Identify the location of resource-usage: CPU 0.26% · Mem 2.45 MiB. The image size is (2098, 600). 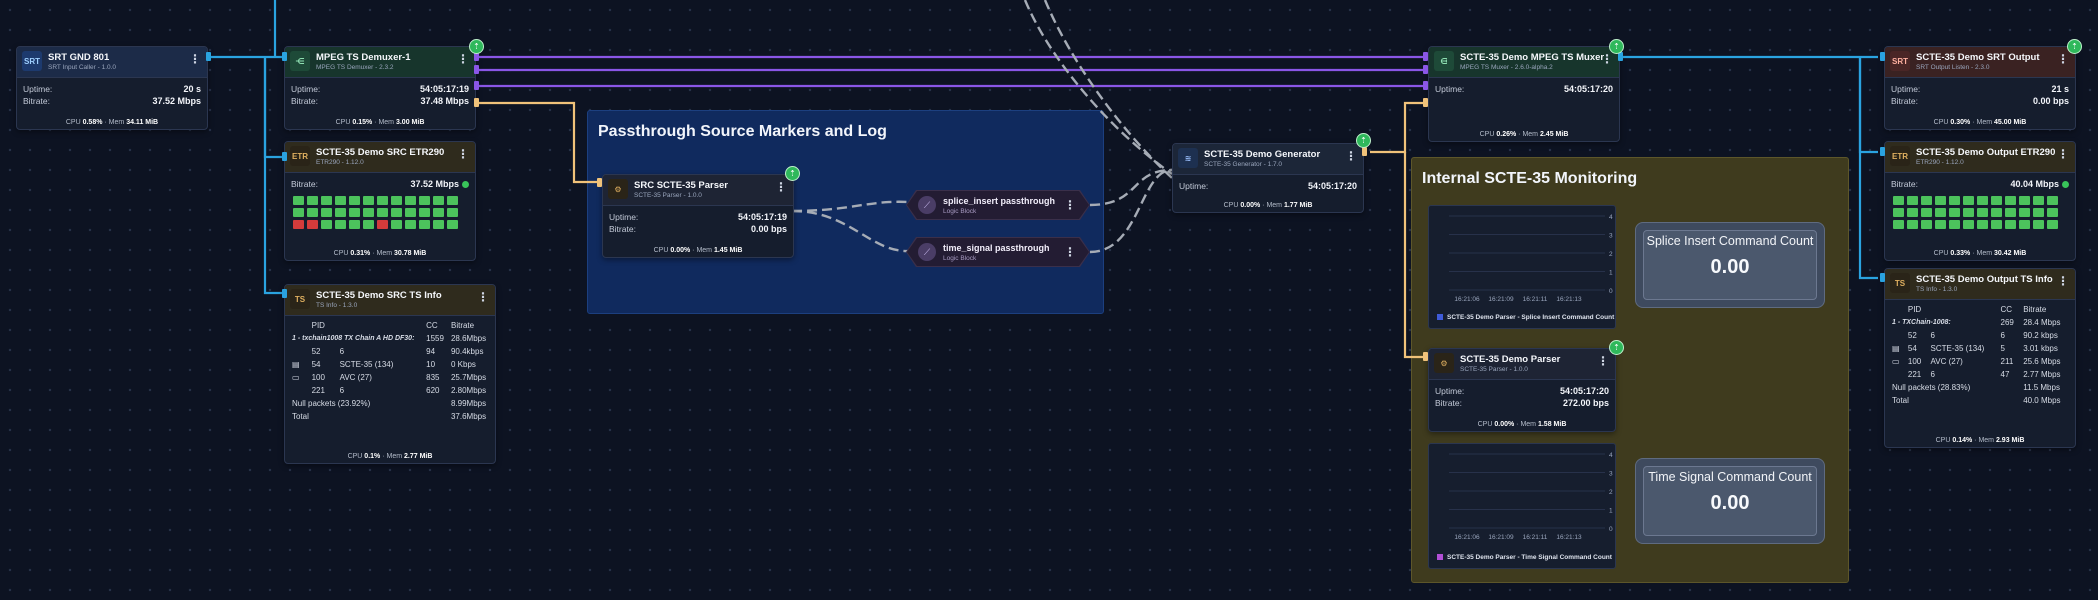
(1524, 134).